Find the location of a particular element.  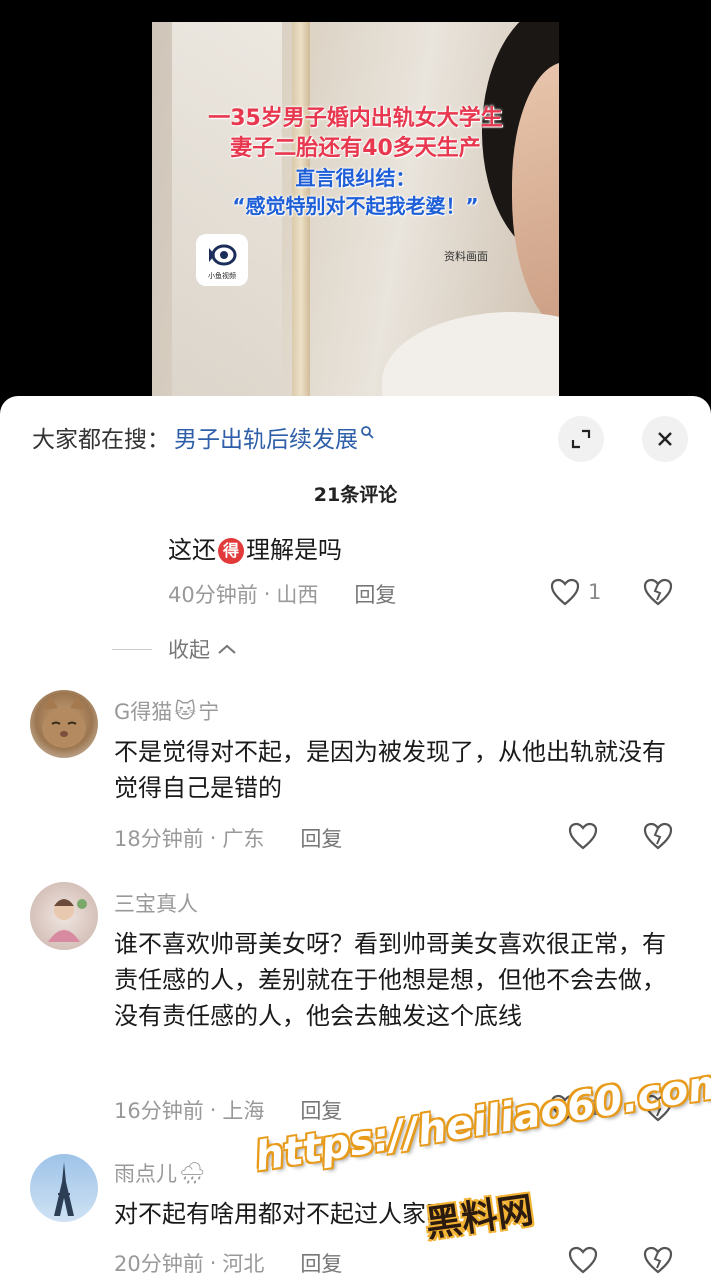

cat-face-icon: 🐱 is located at coordinates (185, 711).